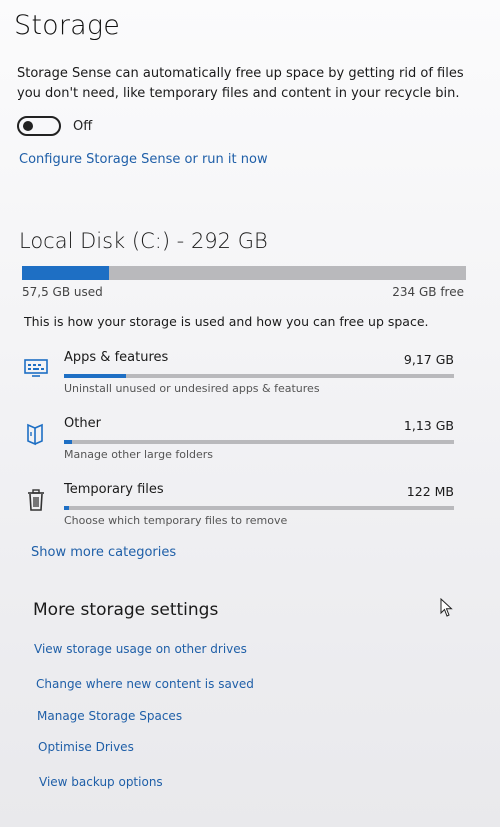 The height and width of the screenshot is (827, 500). Describe the element at coordinates (67, 25) in the screenshot. I see `page-title: Storage` at that location.